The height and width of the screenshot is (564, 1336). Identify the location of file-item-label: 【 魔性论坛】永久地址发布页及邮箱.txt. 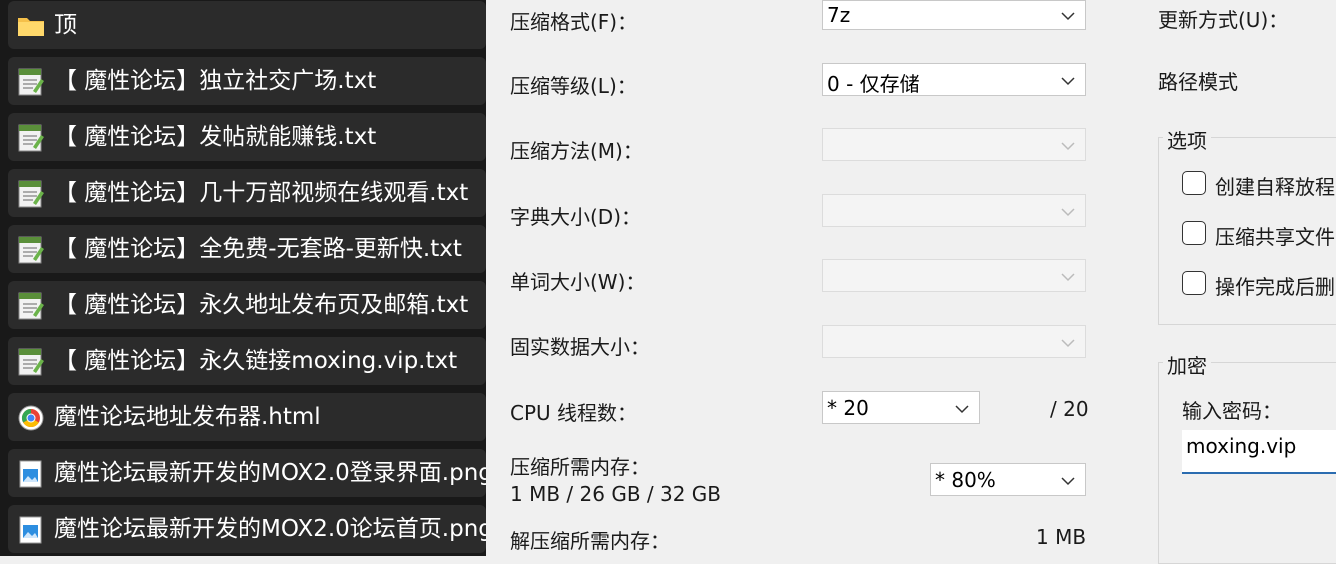
(261, 305).